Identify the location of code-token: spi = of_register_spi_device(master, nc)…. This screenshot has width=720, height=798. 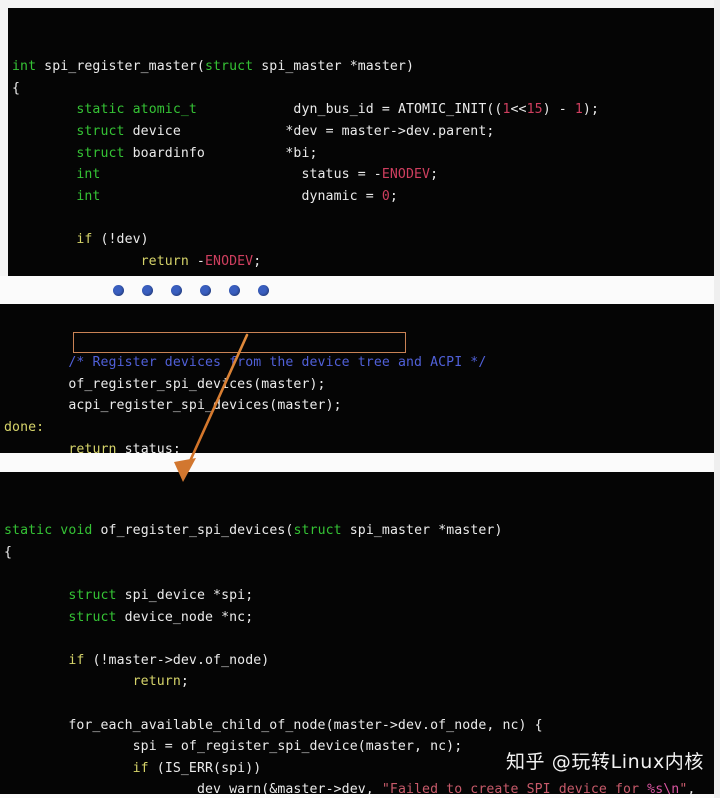
(233, 747).